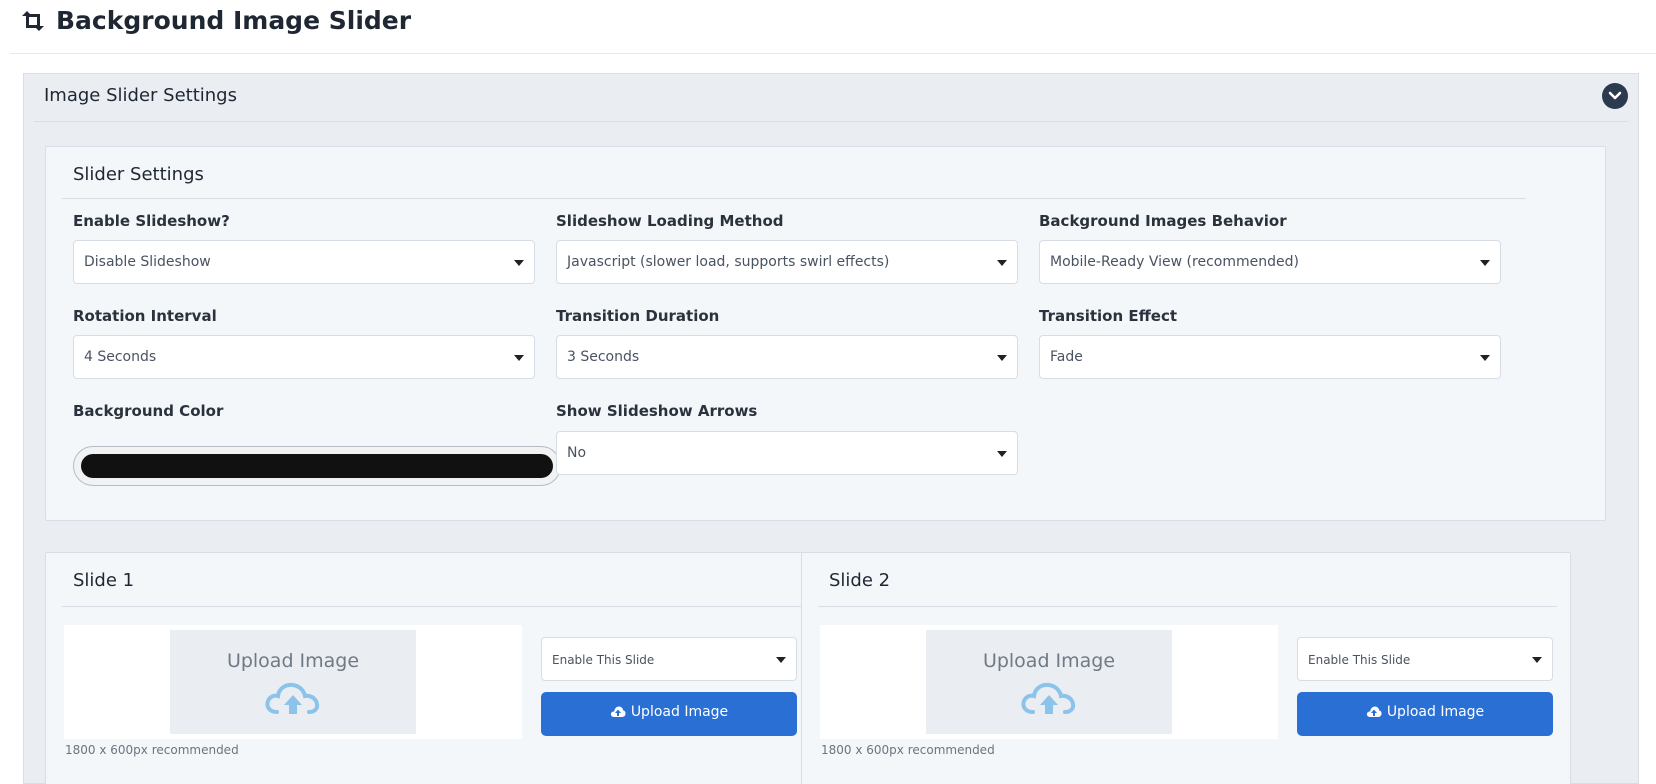  Describe the element at coordinates (147, 262) in the screenshot. I see `enable-slideshow-value: Disable Slideshow` at that location.